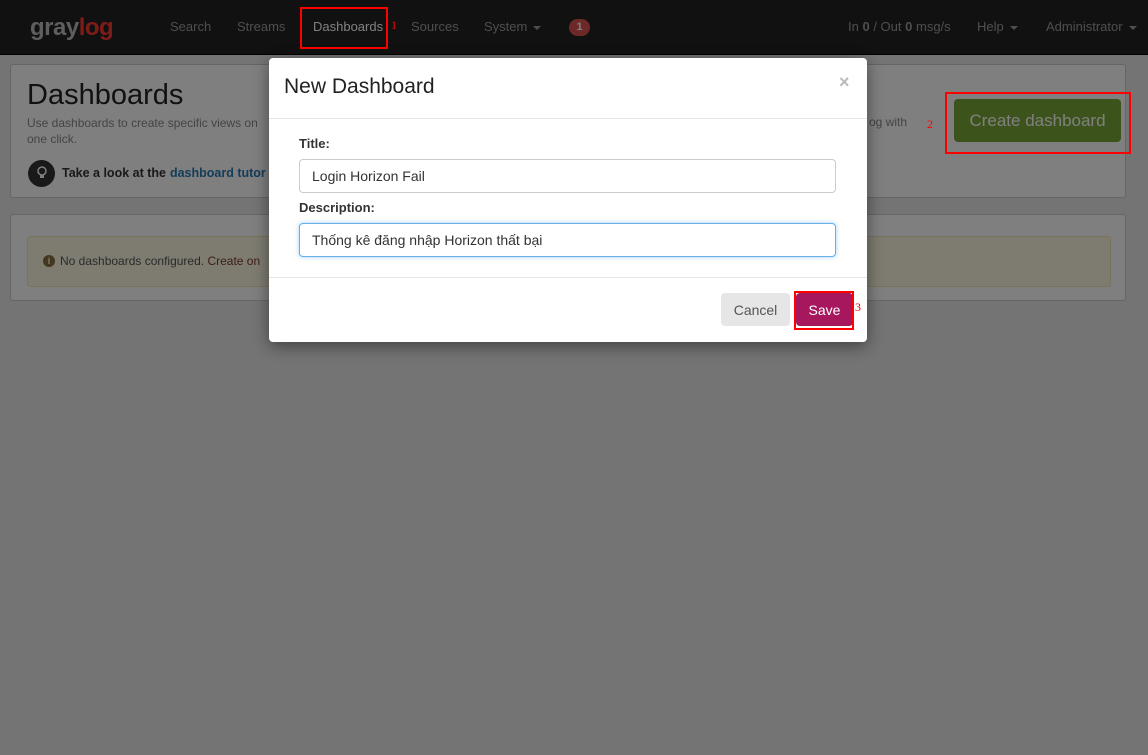  I want to click on annotation-number-1: 1, so click(394, 25).